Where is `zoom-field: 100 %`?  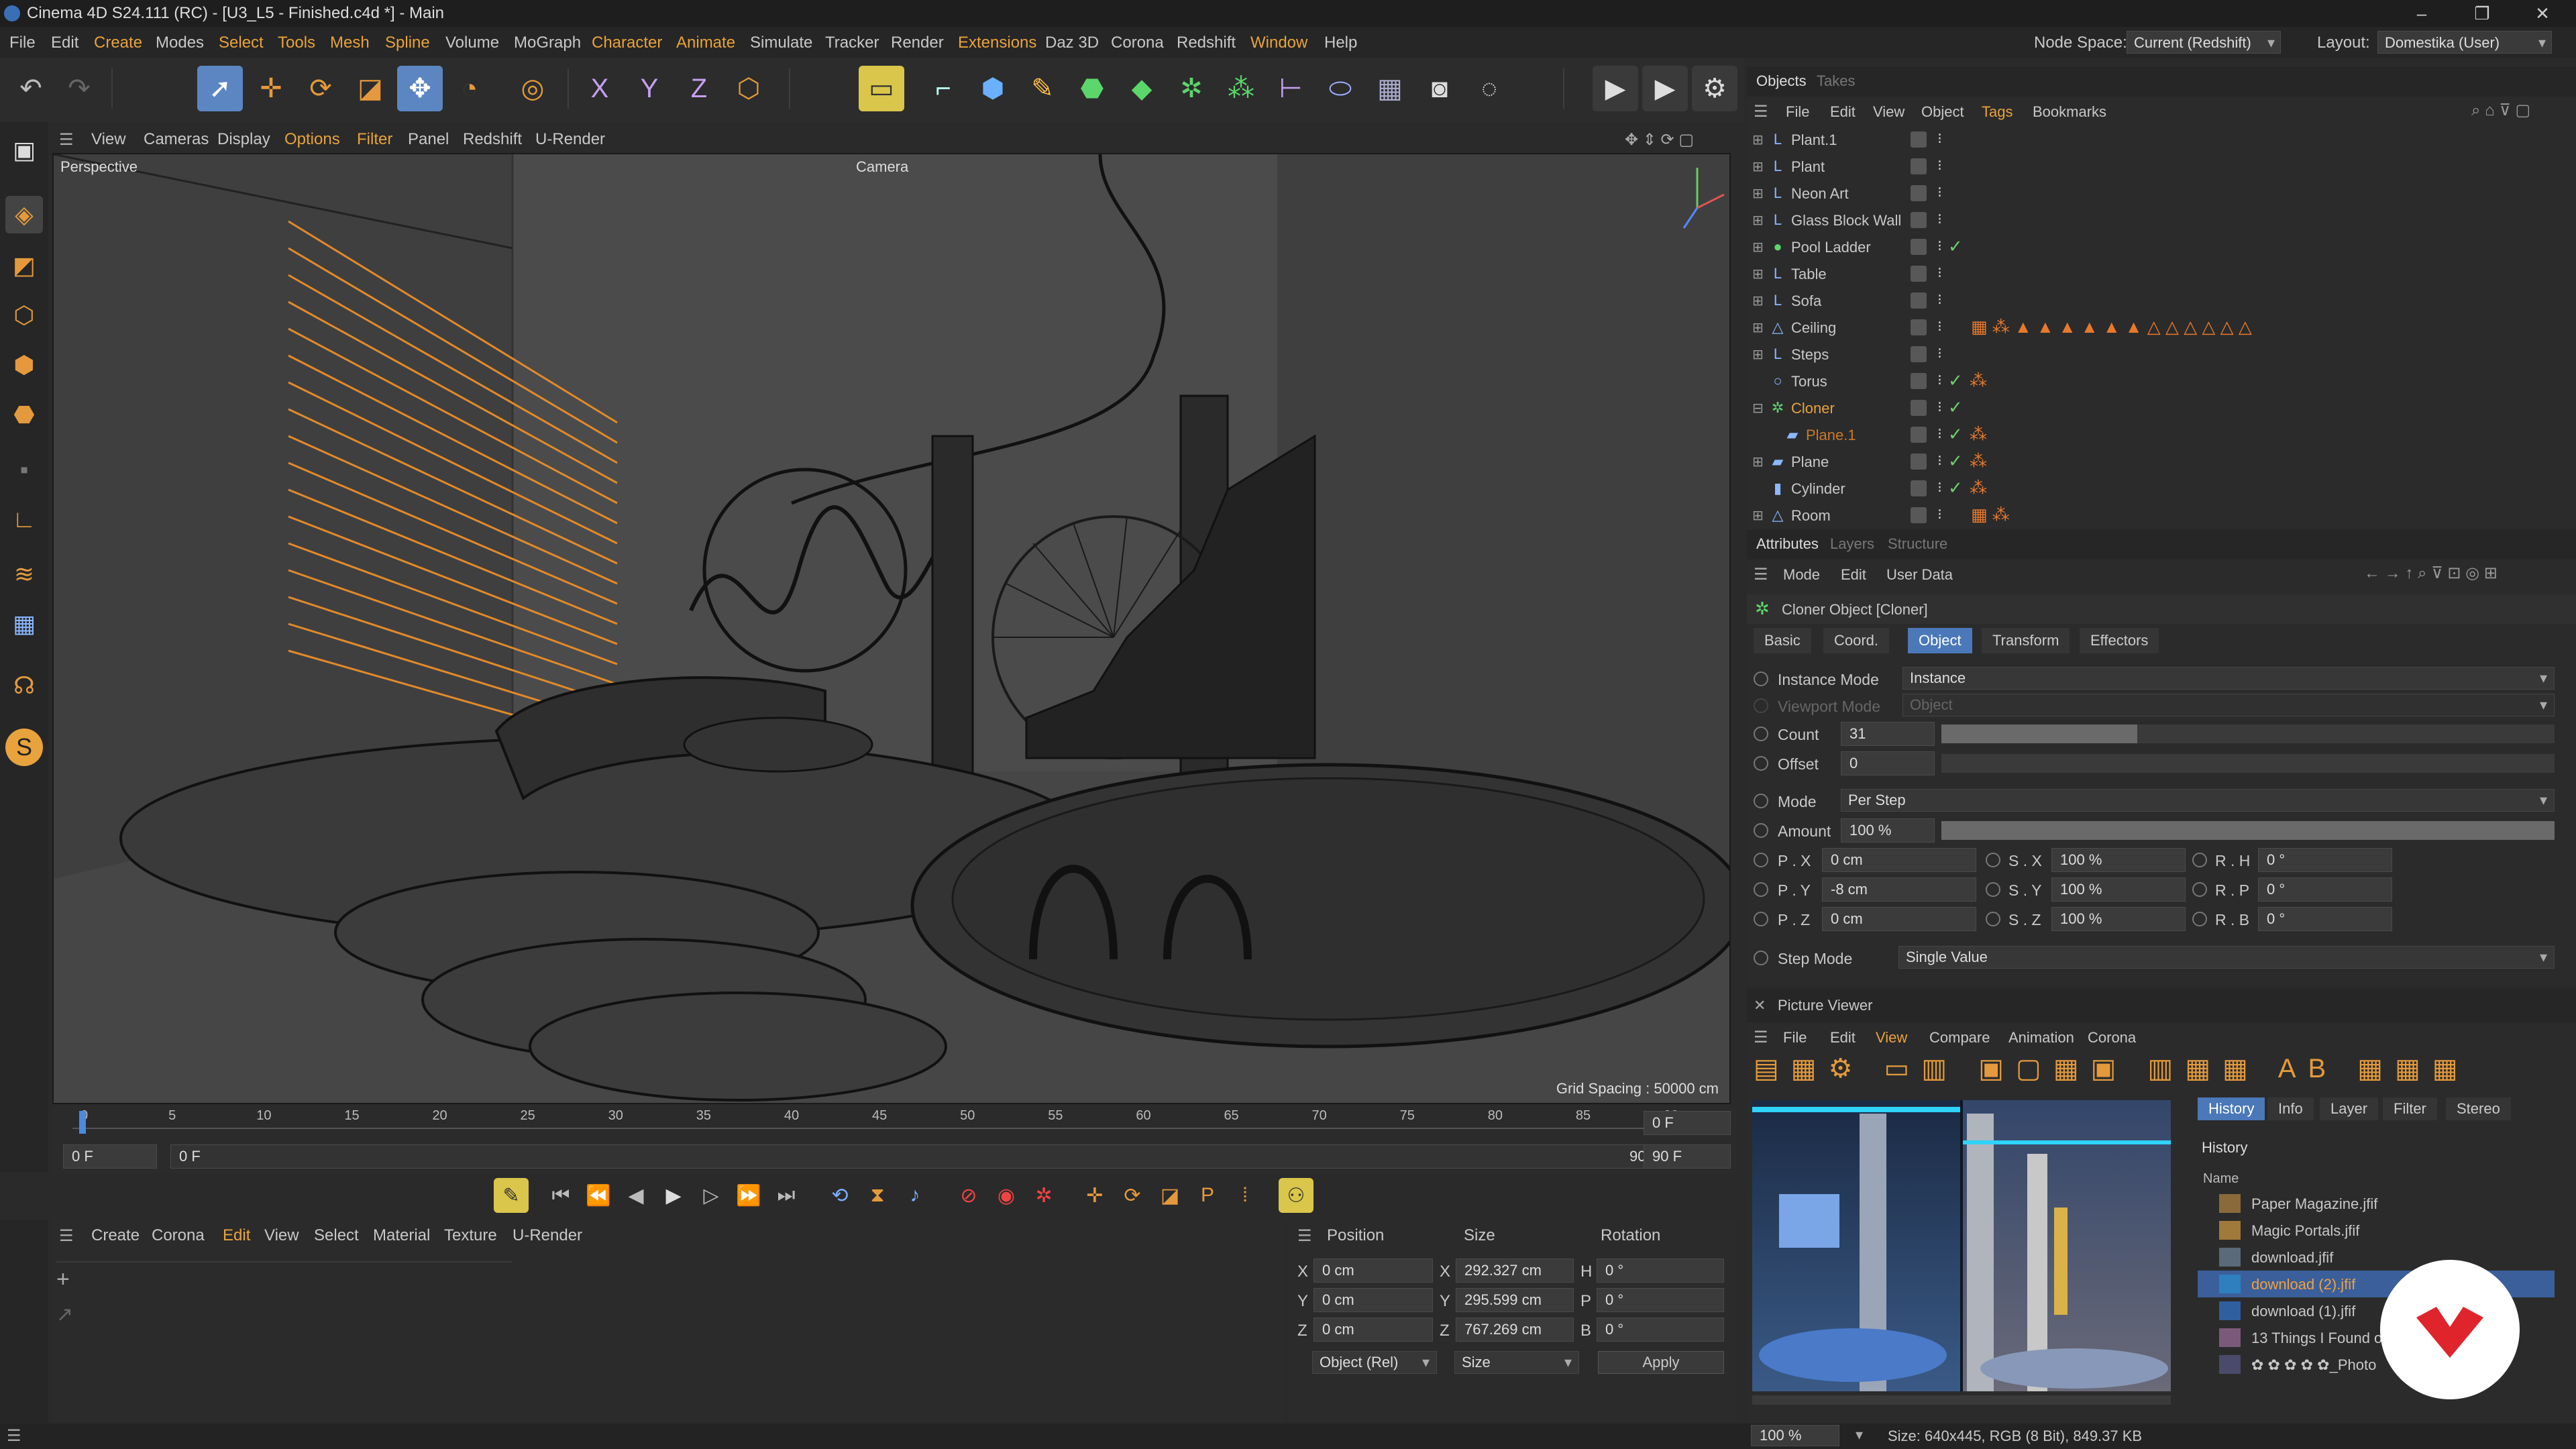
zoom-field: 100 % is located at coordinates (1795, 1435).